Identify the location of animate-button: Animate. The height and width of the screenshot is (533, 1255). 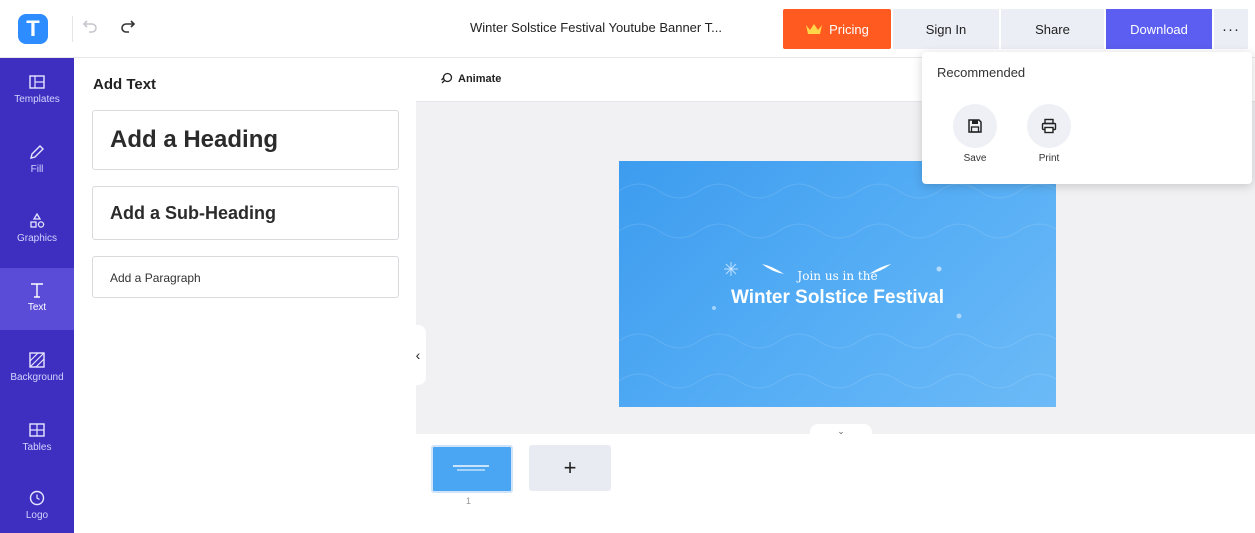
(470, 78).